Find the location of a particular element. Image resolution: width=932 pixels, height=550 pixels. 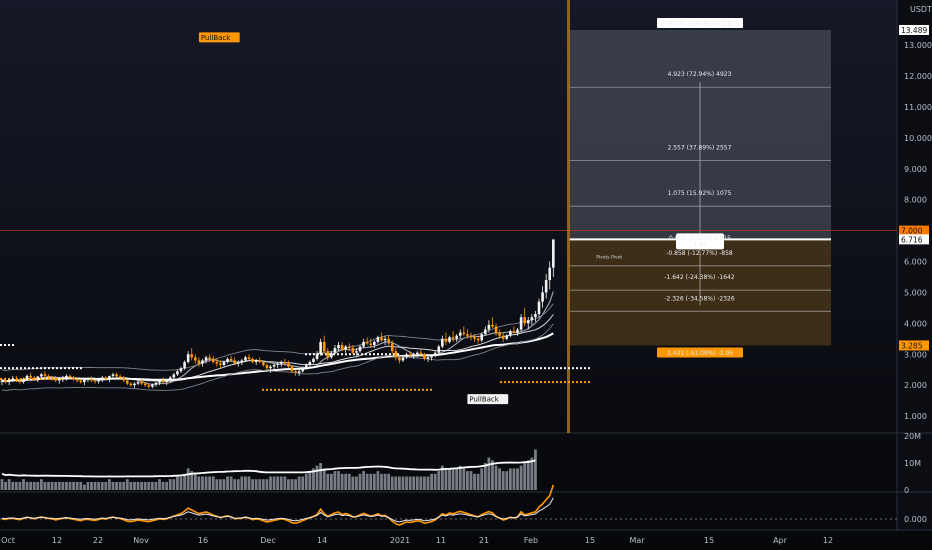

position-level-label: -2.326 (-34.58%) -2326 is located at coordinates (699, 298).